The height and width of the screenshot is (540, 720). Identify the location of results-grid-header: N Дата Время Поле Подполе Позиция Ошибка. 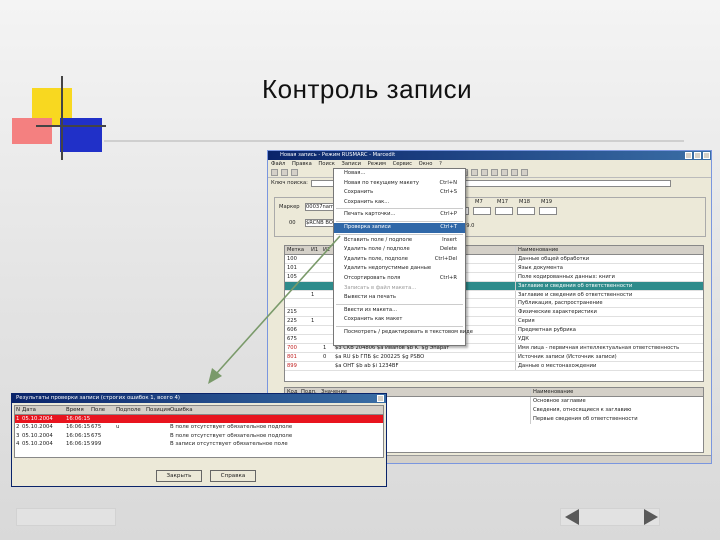
(199, 410).